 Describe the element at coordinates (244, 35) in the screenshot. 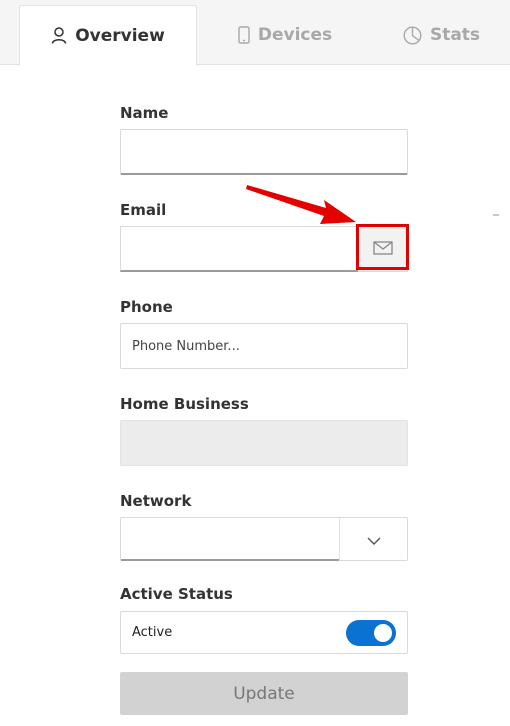

I see `phone-device-icon` at that location.